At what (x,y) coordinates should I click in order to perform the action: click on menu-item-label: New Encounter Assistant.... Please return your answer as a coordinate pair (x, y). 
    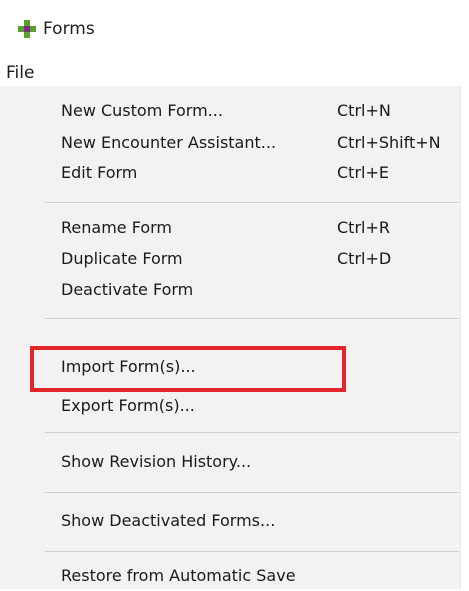
    Looking at the image, I should click on (169, 142).